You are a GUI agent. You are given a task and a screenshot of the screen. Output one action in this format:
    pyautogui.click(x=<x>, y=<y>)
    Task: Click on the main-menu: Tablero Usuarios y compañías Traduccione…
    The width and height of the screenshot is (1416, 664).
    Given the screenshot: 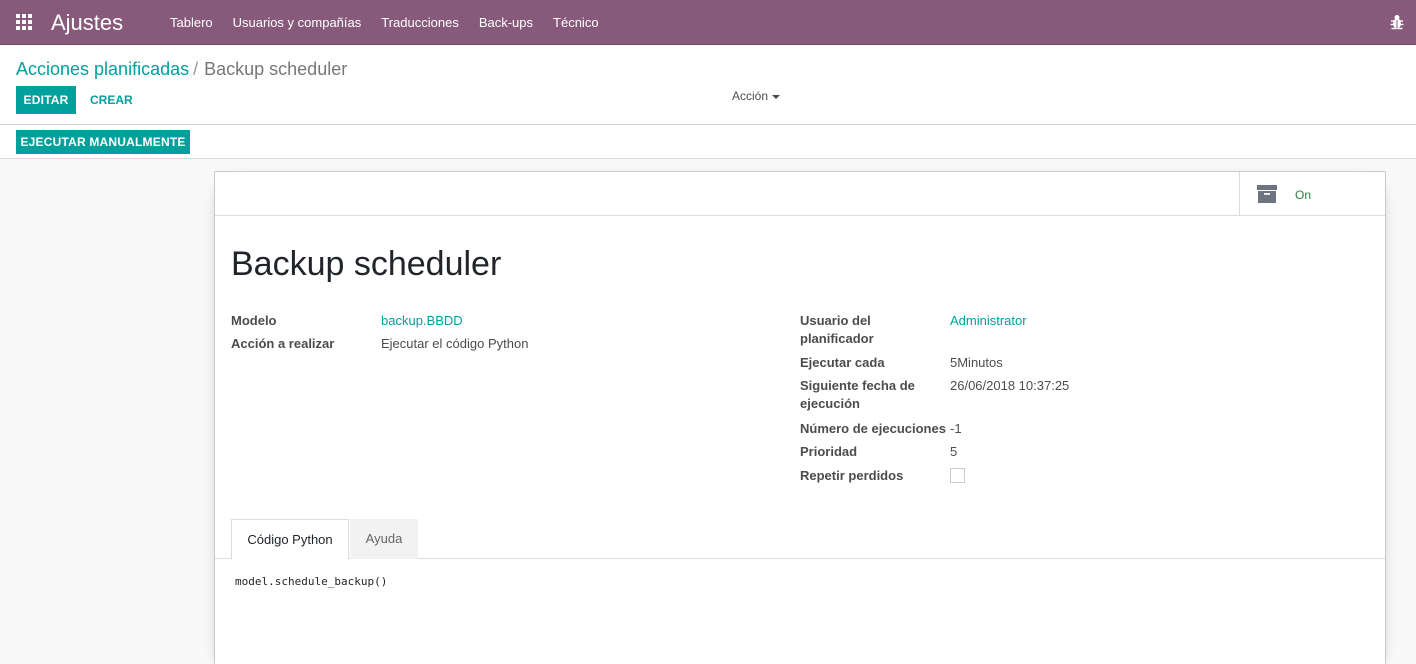 What is the action you would take?
    pyautogui.click(x=384, y=22)
    